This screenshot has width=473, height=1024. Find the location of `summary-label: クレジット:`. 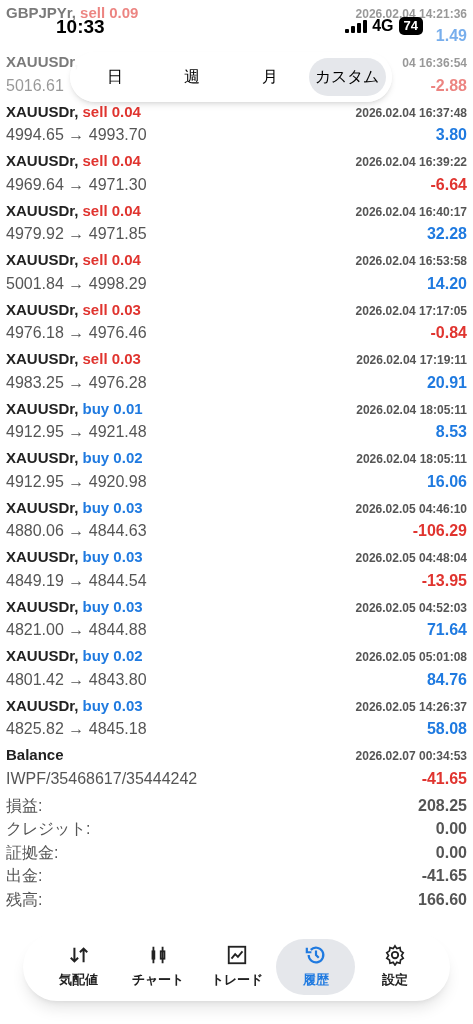

summary-label: クレジット: is located at coordinates (48, 829).